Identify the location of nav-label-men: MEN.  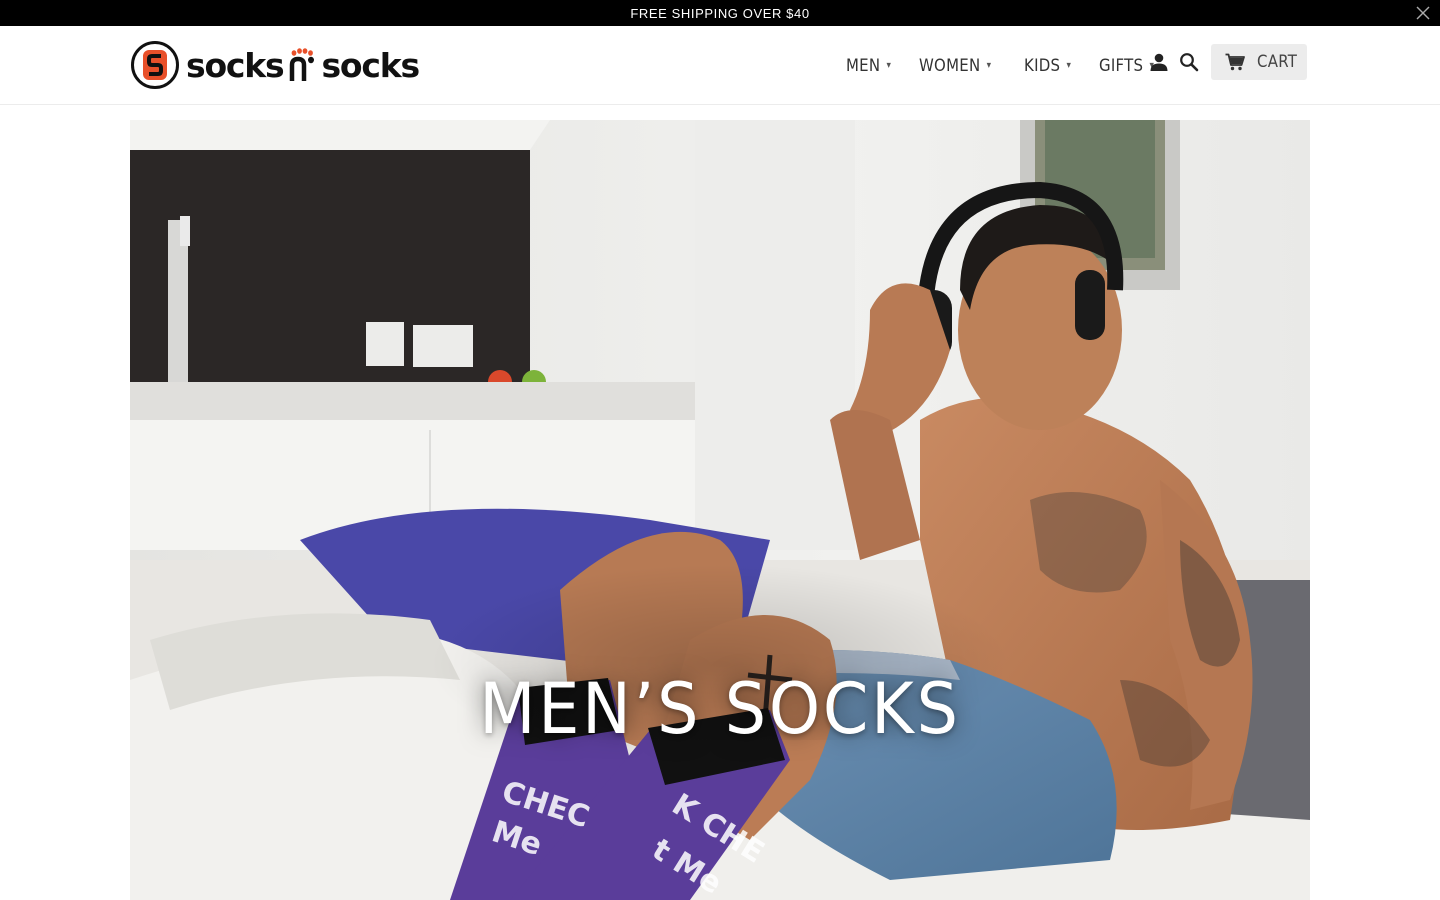
(863, 65).